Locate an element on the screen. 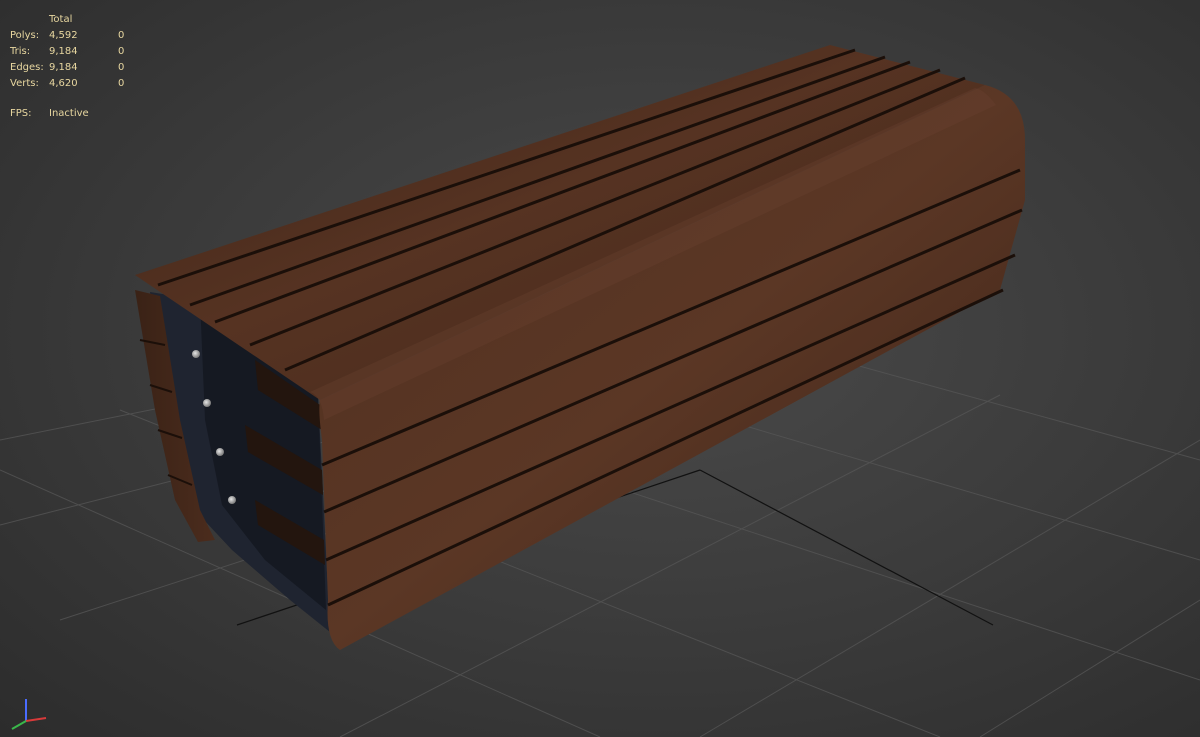  stats-row-verts: Verts: 4,620 0 is located at coordinates (70, 84).